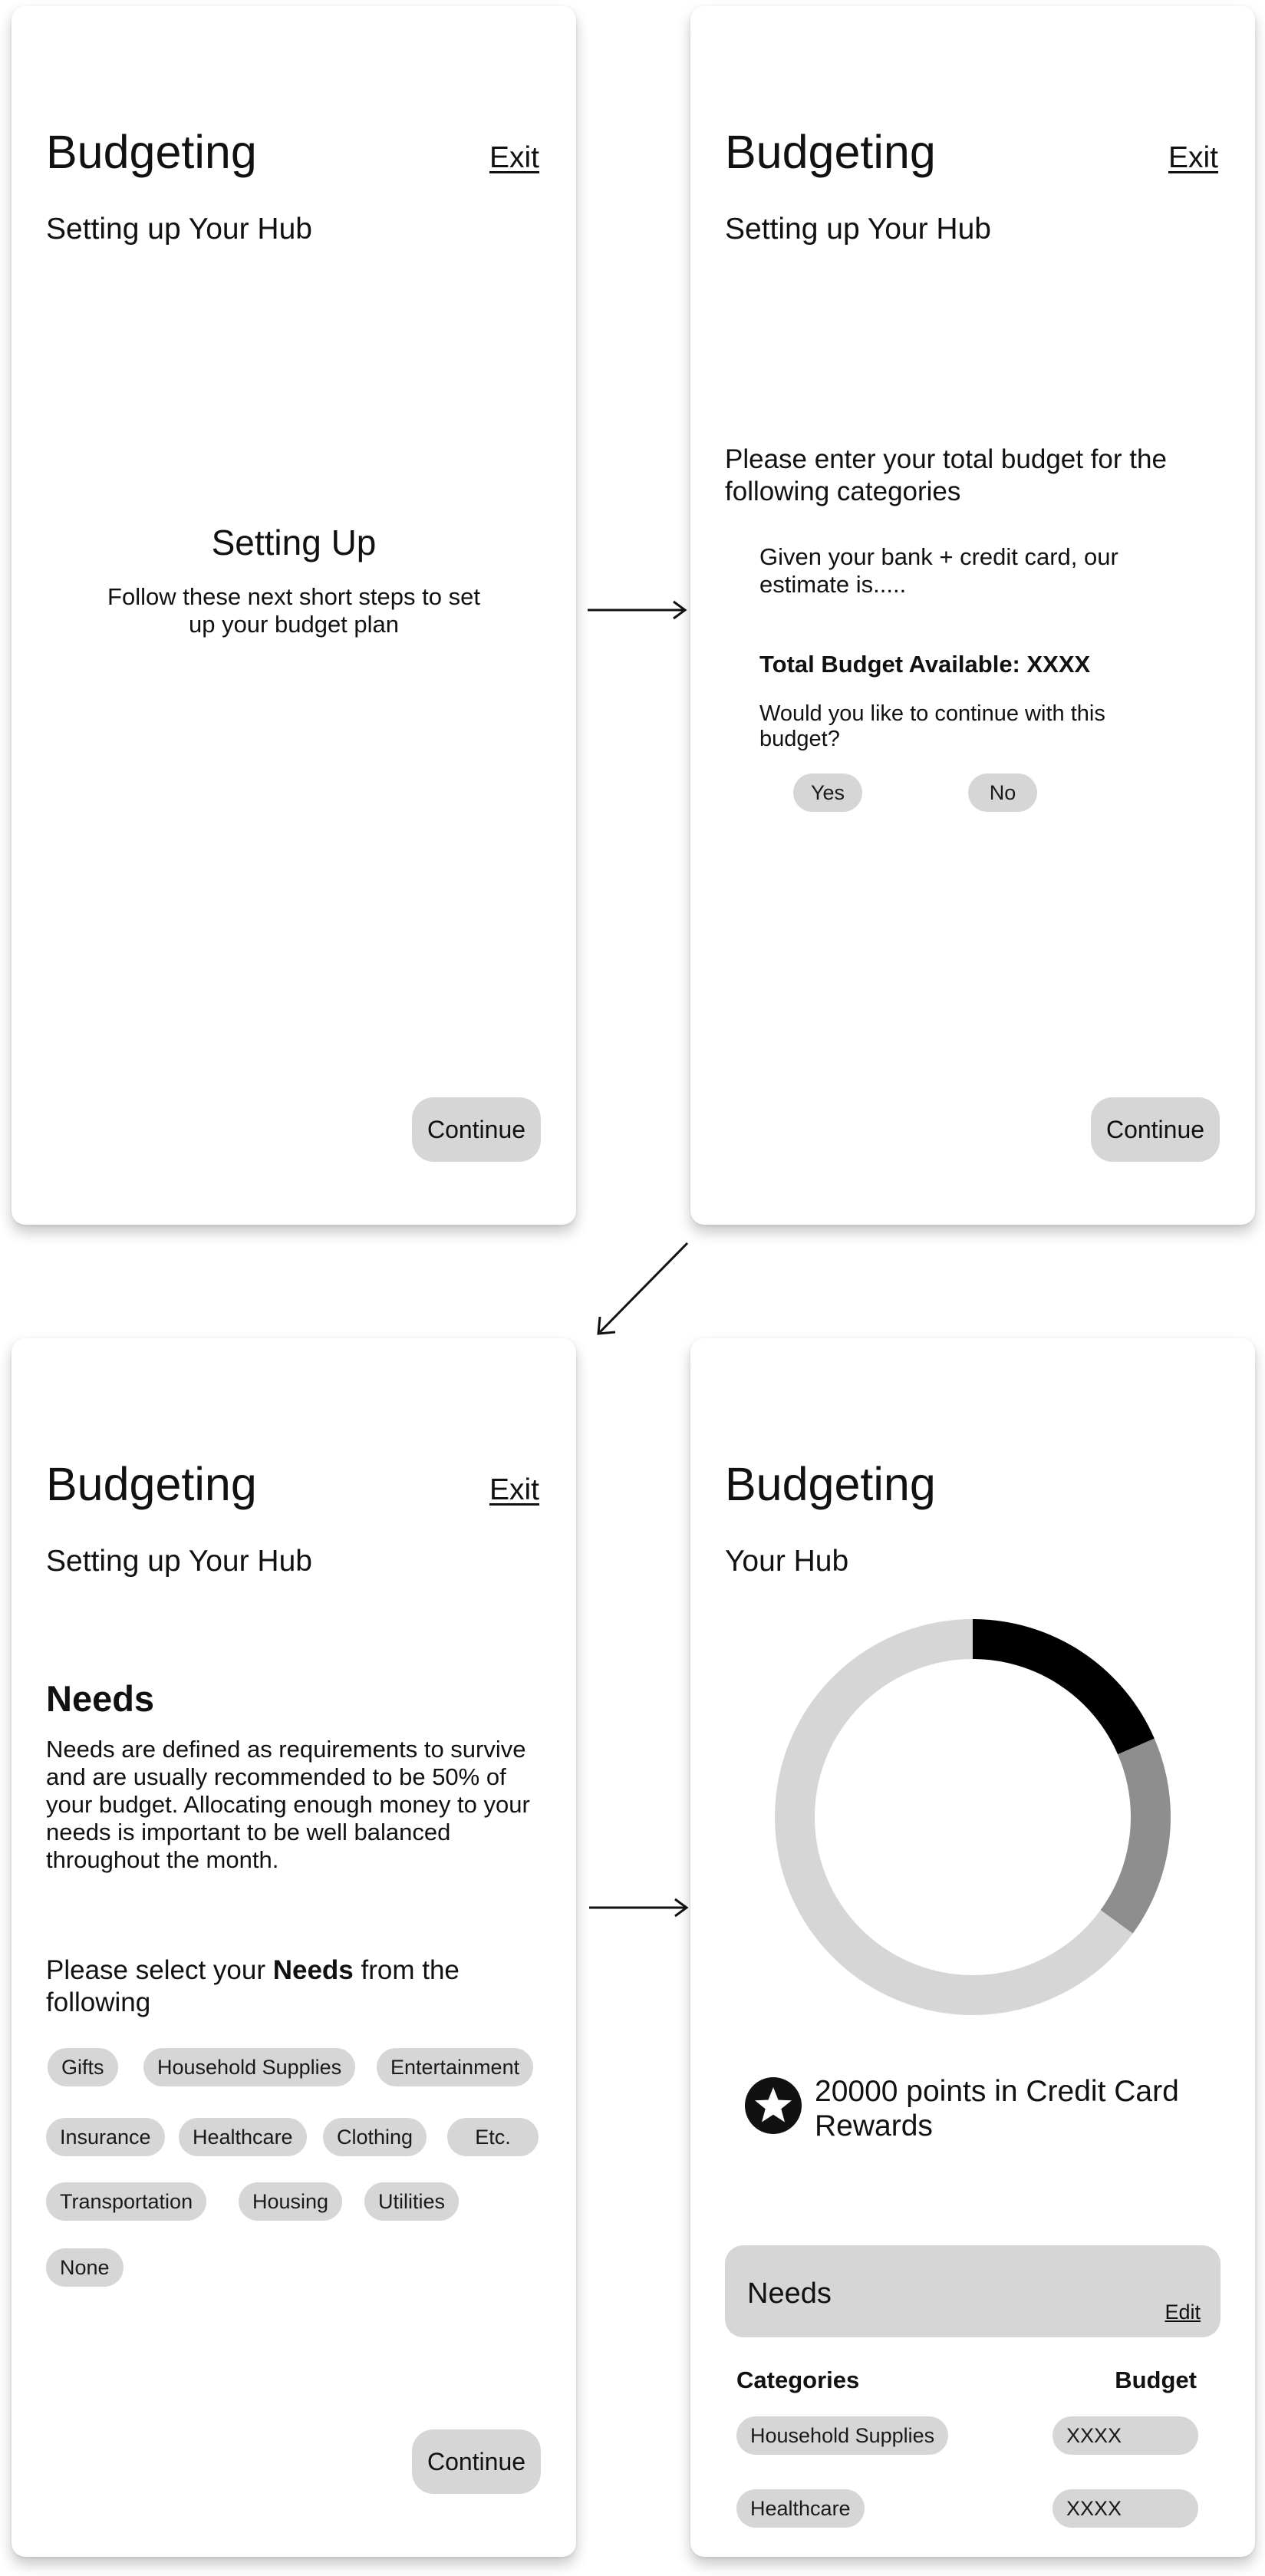 The height and width of the screenshot is (2576, 1265). I want to click on budget-column-header: Budget, so click(1156, 2380).